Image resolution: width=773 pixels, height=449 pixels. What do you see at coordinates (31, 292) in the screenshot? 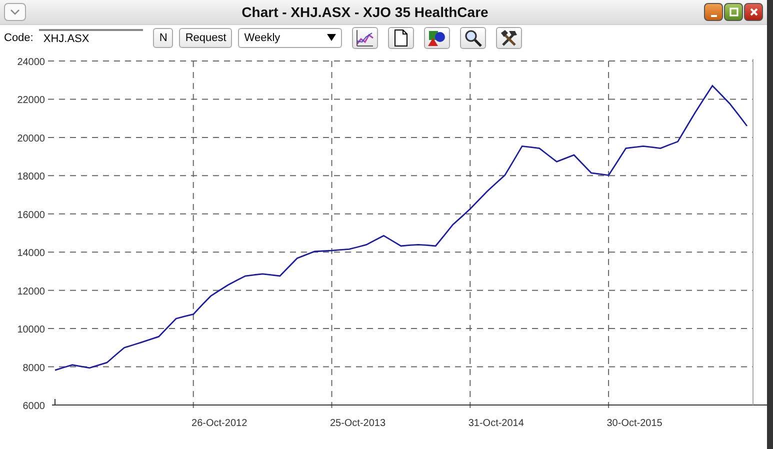
I see `y-axis-label: 12000` at bounding box center [31, 292].